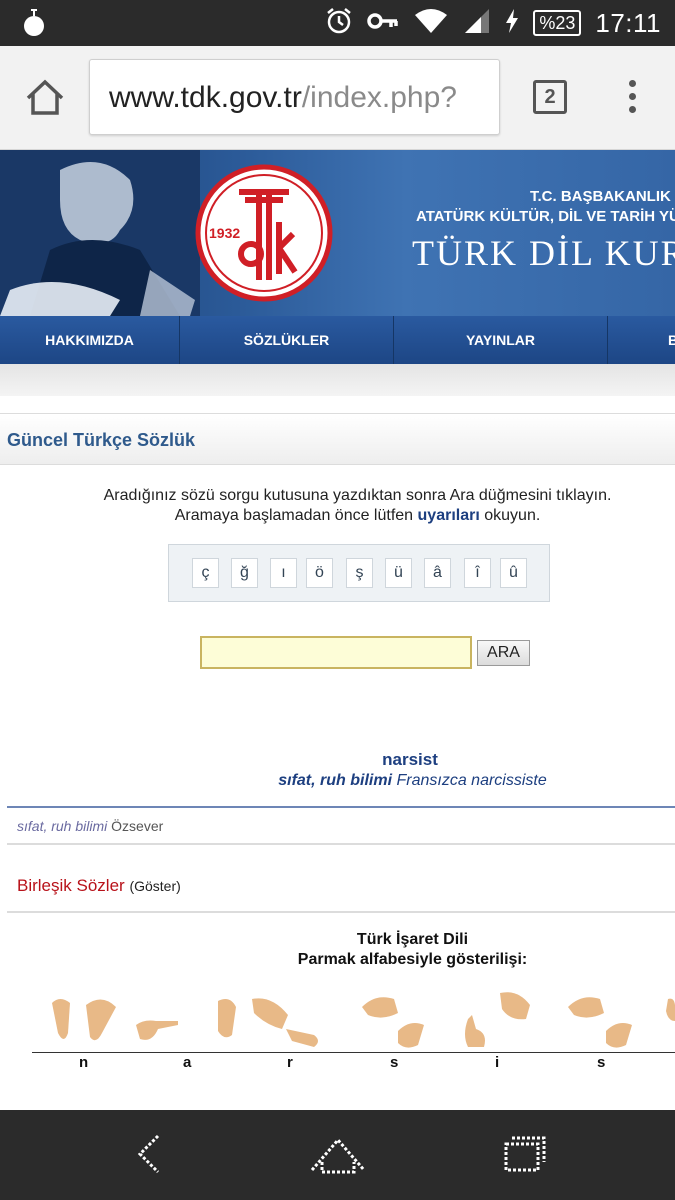 The height and width of the screenshot is (1200, 675). I want to click on overflow-menu-icon, so click(632, 100).